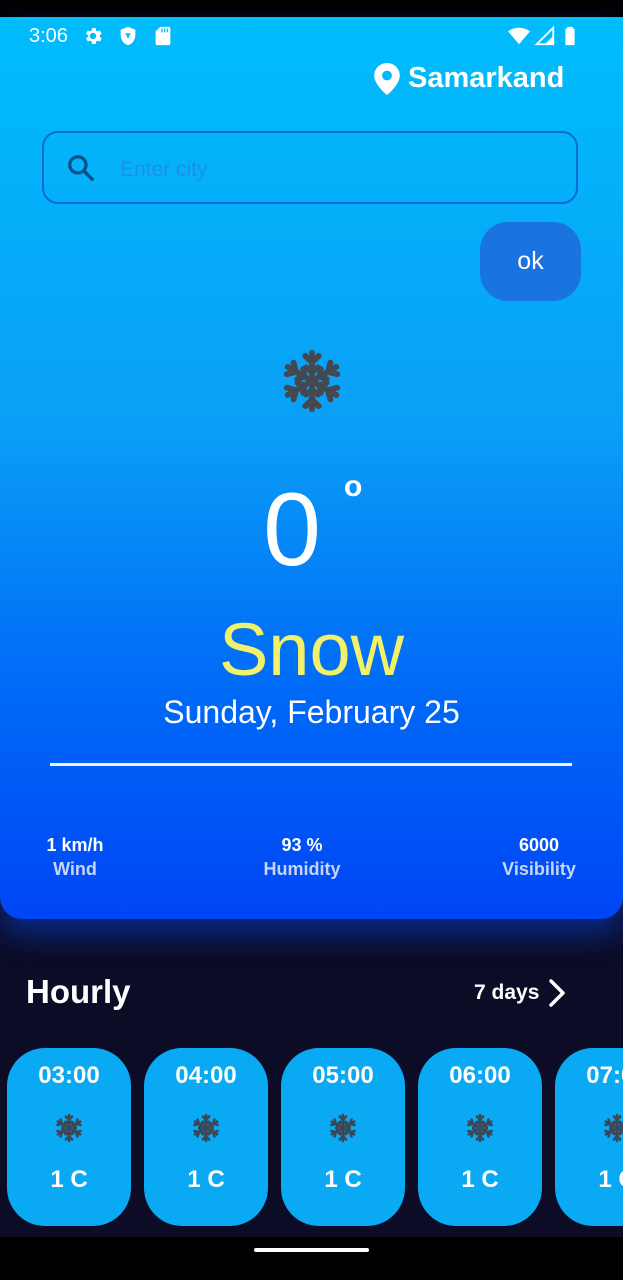  What do you see at coordinates (557, 993) in the screenshot?
I see `chevron-right-icon` at bounding box center [557, 993].